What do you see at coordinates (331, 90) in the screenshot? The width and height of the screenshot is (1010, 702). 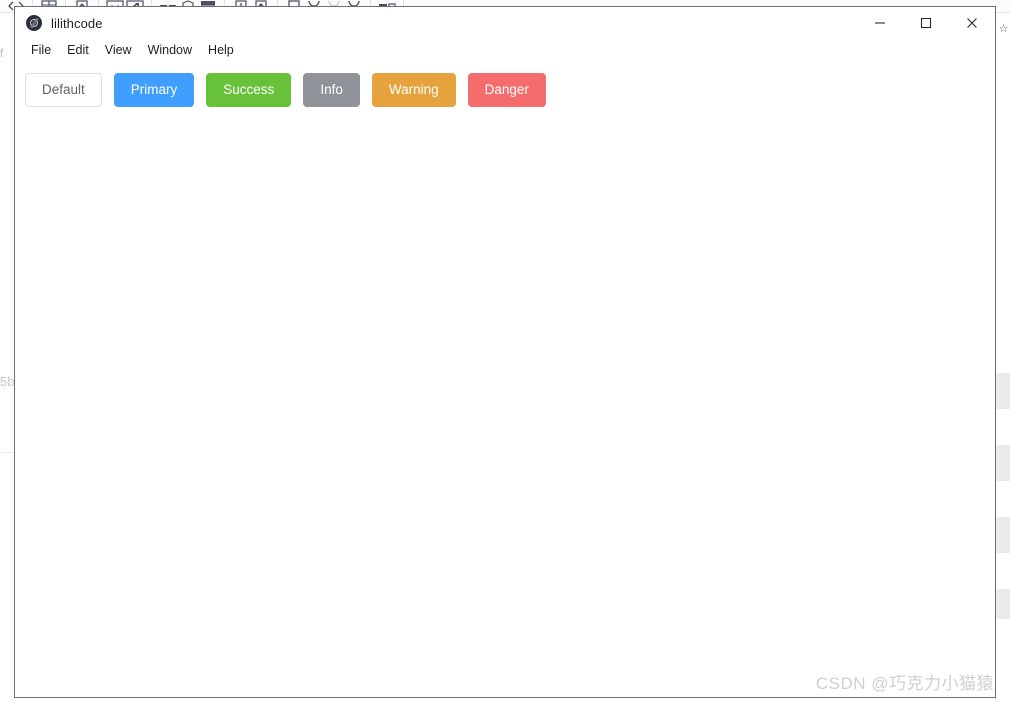 I see `button-info: Info` at bounding box center [331, 90].